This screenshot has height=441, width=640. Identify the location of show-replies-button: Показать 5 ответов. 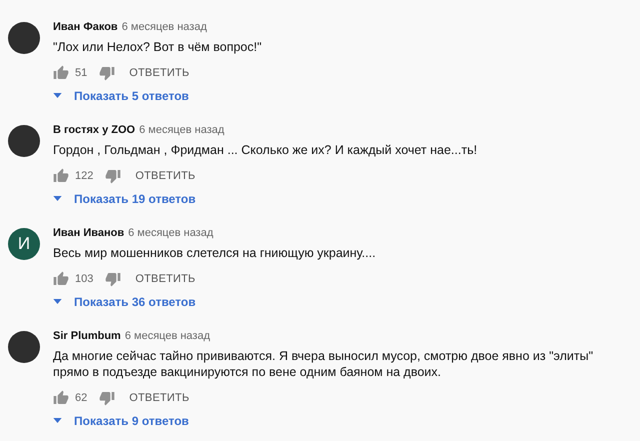
(340, 95).